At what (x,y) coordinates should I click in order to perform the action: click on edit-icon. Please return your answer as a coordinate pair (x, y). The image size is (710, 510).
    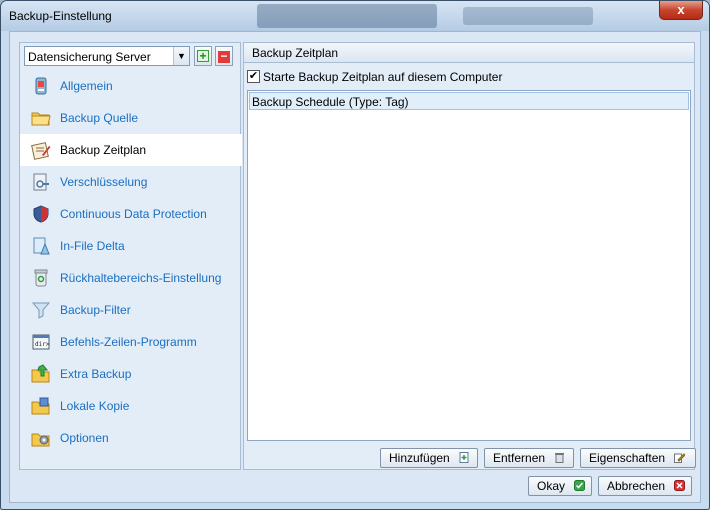
    Looking at the image, I should click on (680, 458).